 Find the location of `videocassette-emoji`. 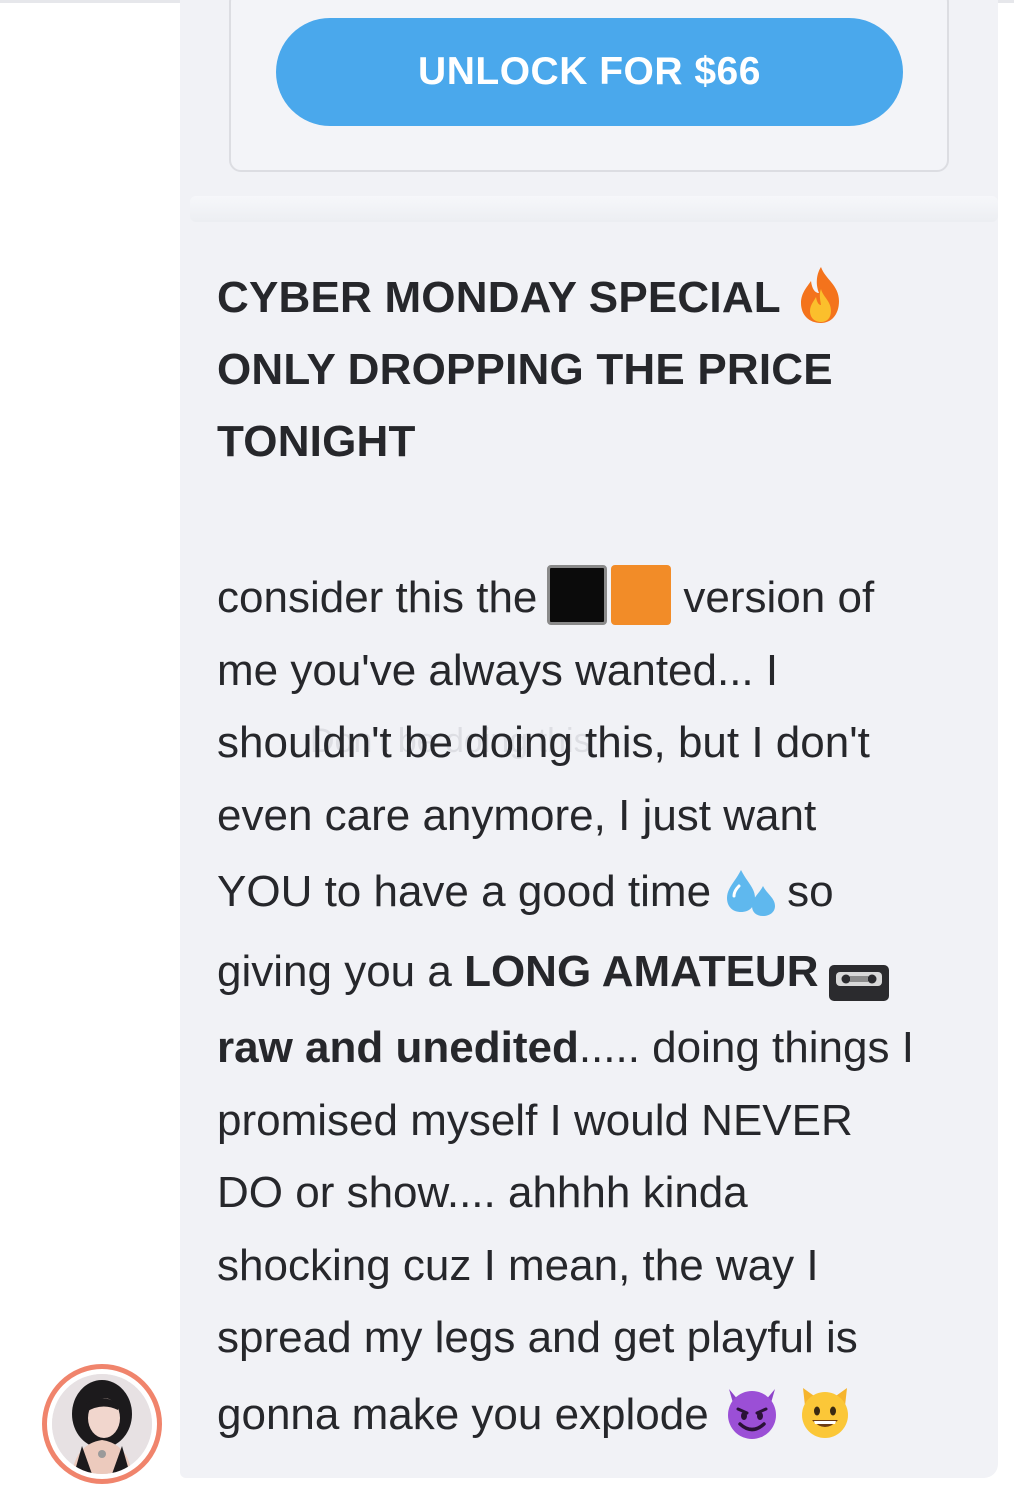

videocassette-emoji is located at coordinates (859, 975).